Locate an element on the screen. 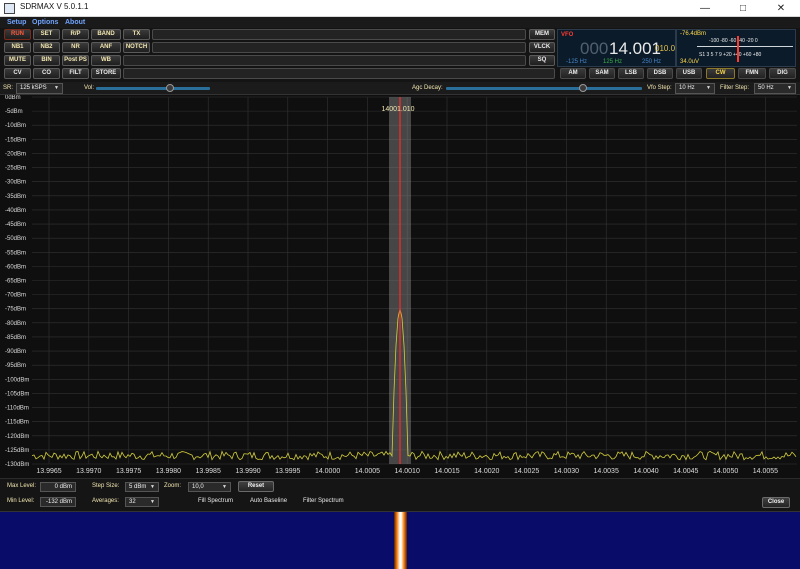 This screenshot has width=800, height=569. menu-setup: Setup is located at coordinates (16, 22).